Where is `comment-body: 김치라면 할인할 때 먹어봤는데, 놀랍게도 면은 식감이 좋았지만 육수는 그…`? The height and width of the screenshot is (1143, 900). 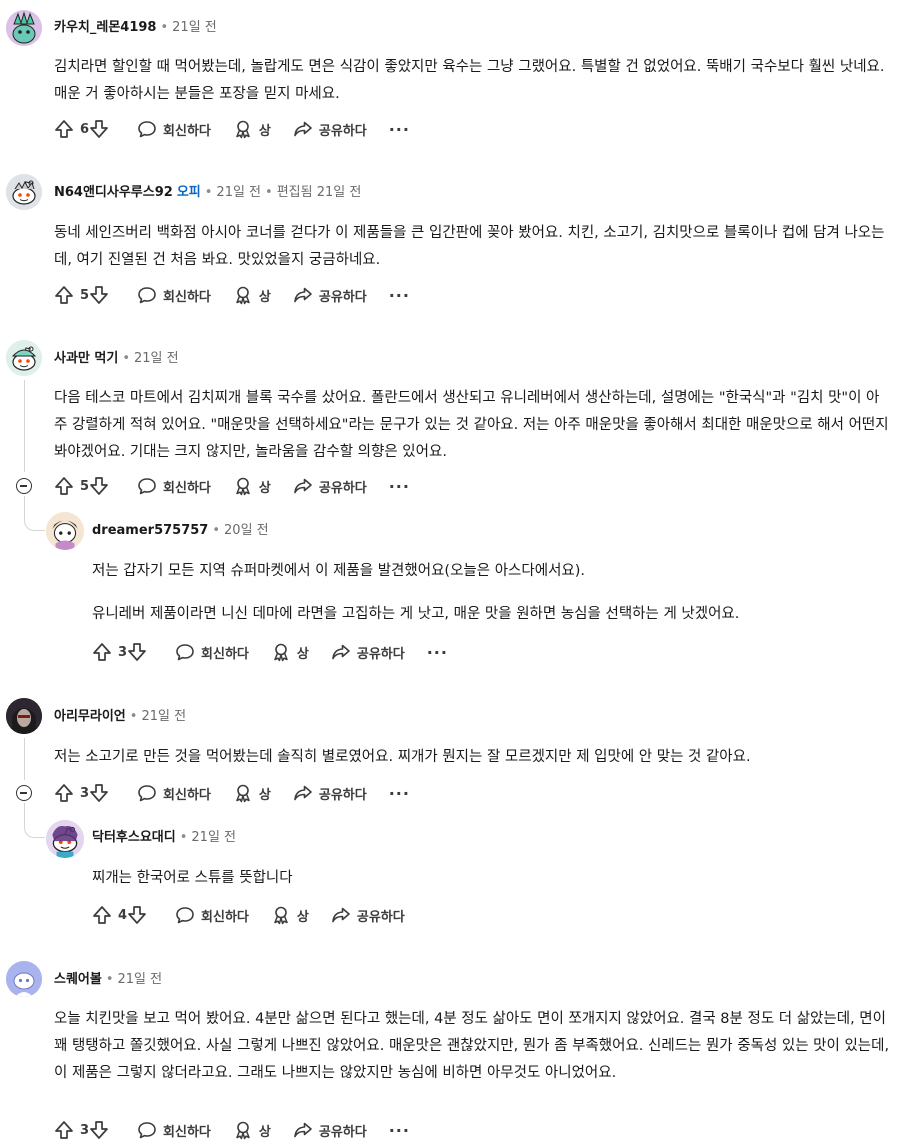 comment-body: 김치라면 할인할 때 먹어봤는데, 놀랍게도 면은 식감이 좋았지만 육수는 그… is located at coordinates (472, 81).